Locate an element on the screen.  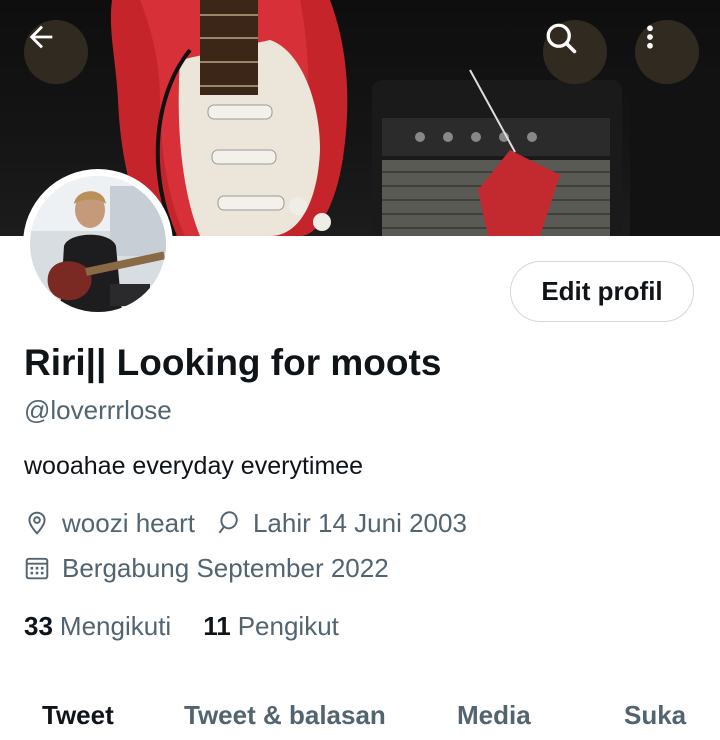
display-name: Riri|| Looking for moots is located at coordinates (233, 362).